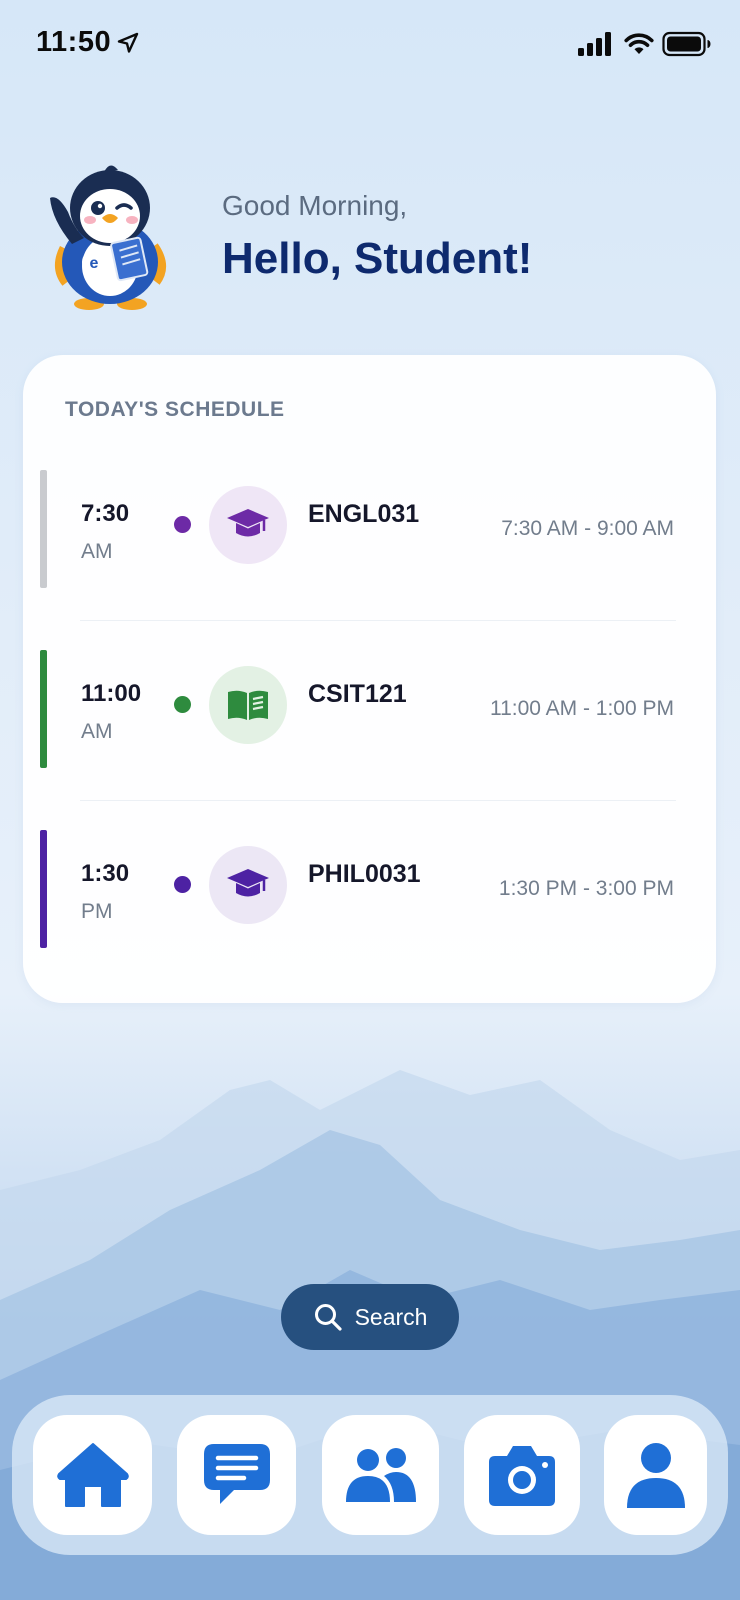 The width and height of the screenshot is (740, 1600). I want to click on schedule-item-period: PM, so click(97, 911).